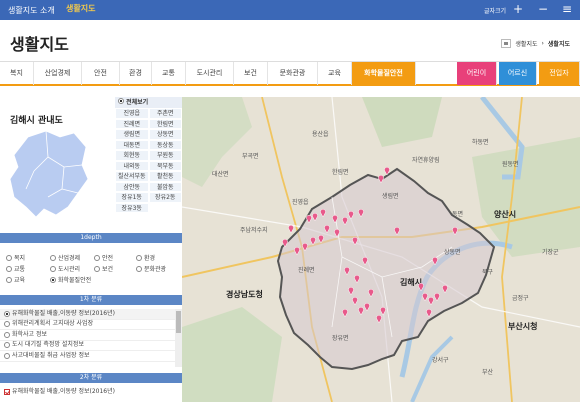  I want to click on view-all-button: 전체보기, so click(148, 102).